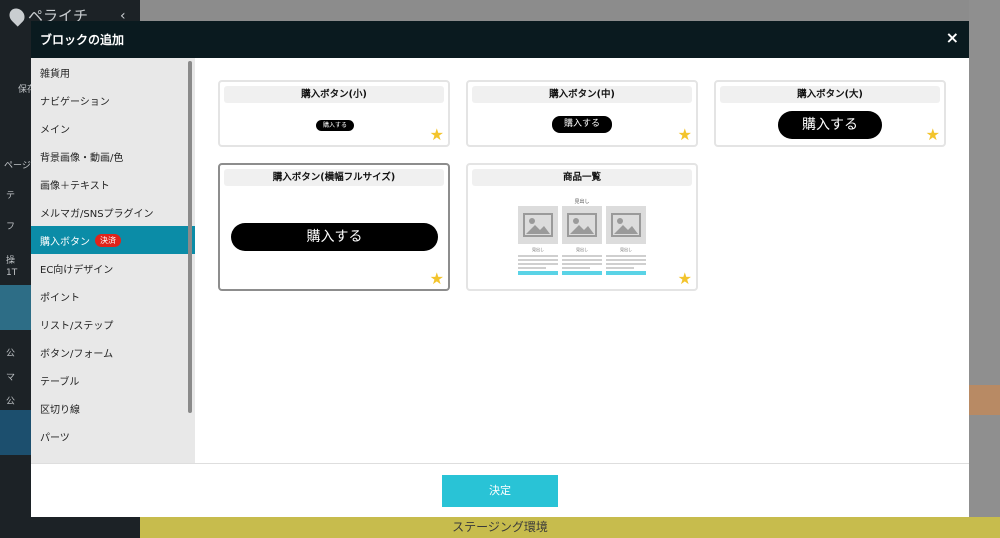 This screenshot has width=1000, height=538. I want to click on category-label: パーツ, so click(55, 438).